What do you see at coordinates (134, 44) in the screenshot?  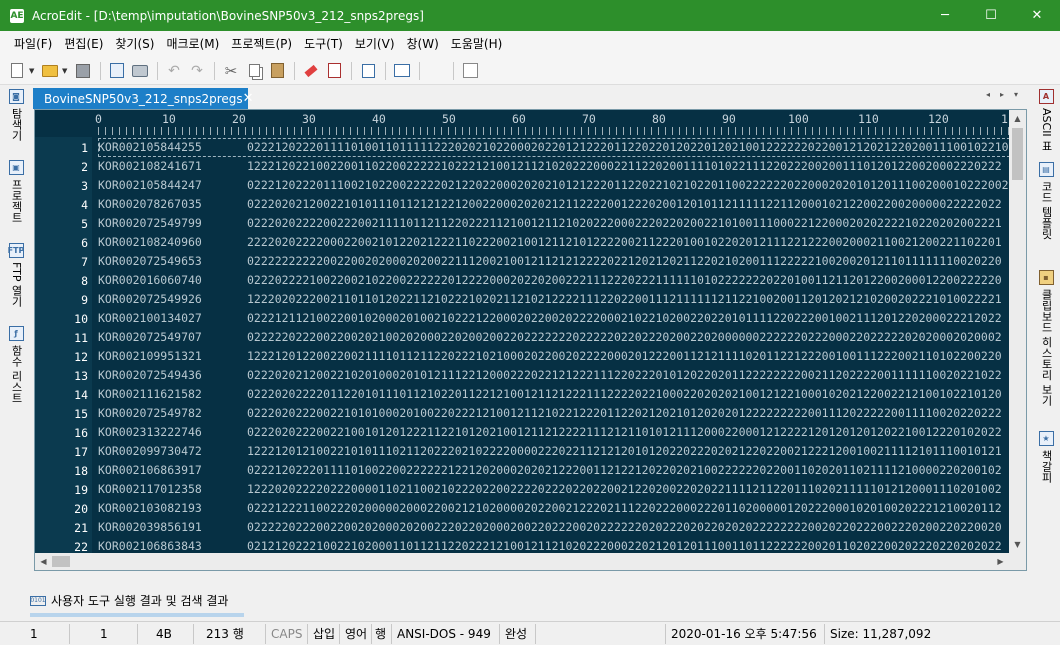 I see `menu-find: 찾기(S)` at bounding box center [134, 44].